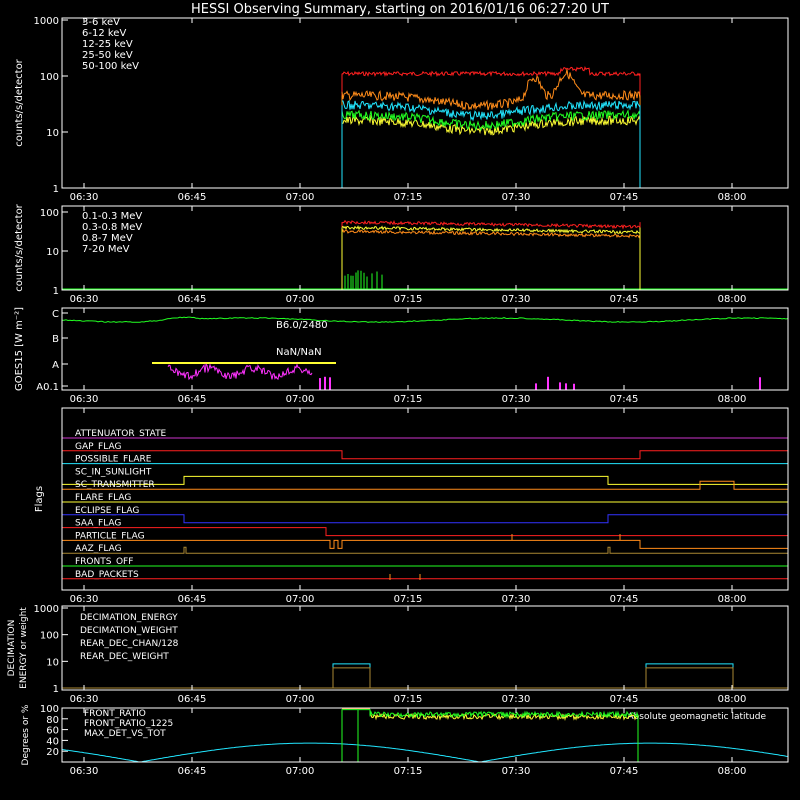 The image size is (800, 800). I want to click on y-tick-label: B, so click(55, 339).